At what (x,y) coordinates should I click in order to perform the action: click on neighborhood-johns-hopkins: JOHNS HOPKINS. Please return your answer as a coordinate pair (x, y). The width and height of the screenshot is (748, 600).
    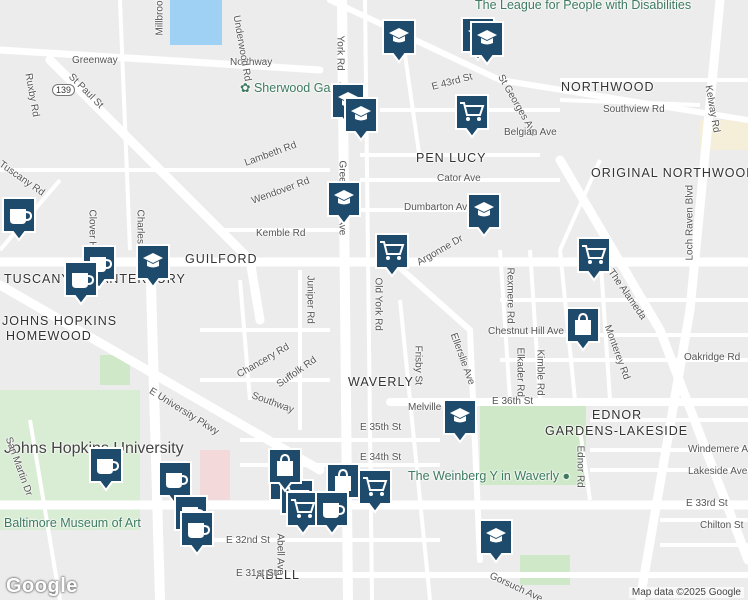
    Looking at the image, I should click on (60, 321).